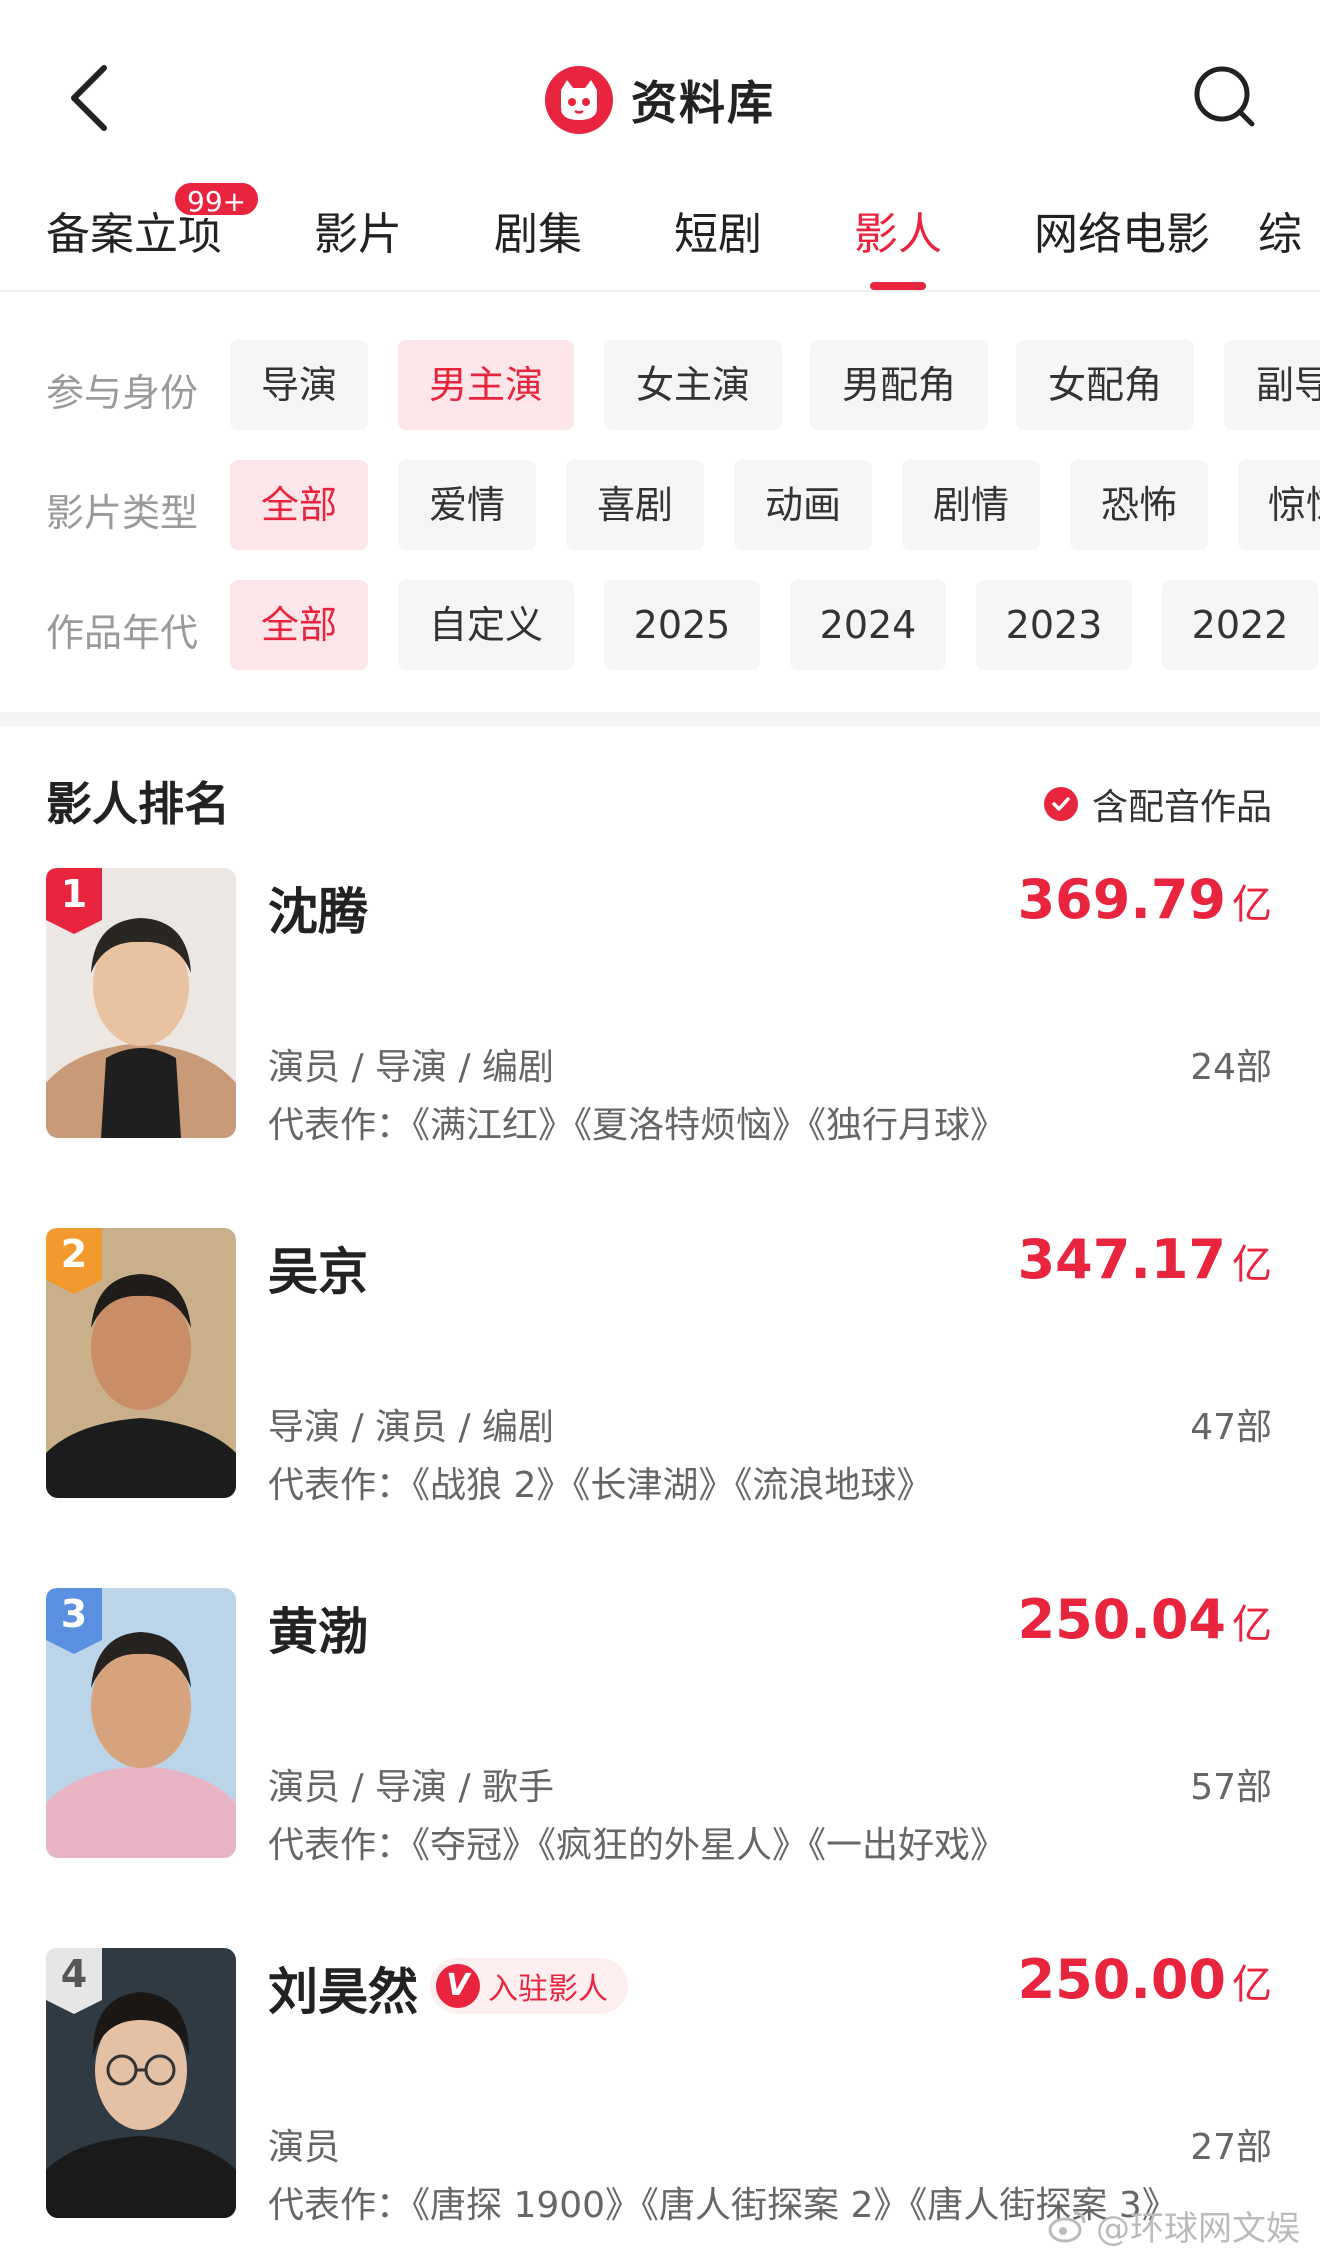  What do you see at coordinates (1121, 1619) in the screenshot?
I see `box-office-value: 250.04` at bounding box center [1121, 1619].